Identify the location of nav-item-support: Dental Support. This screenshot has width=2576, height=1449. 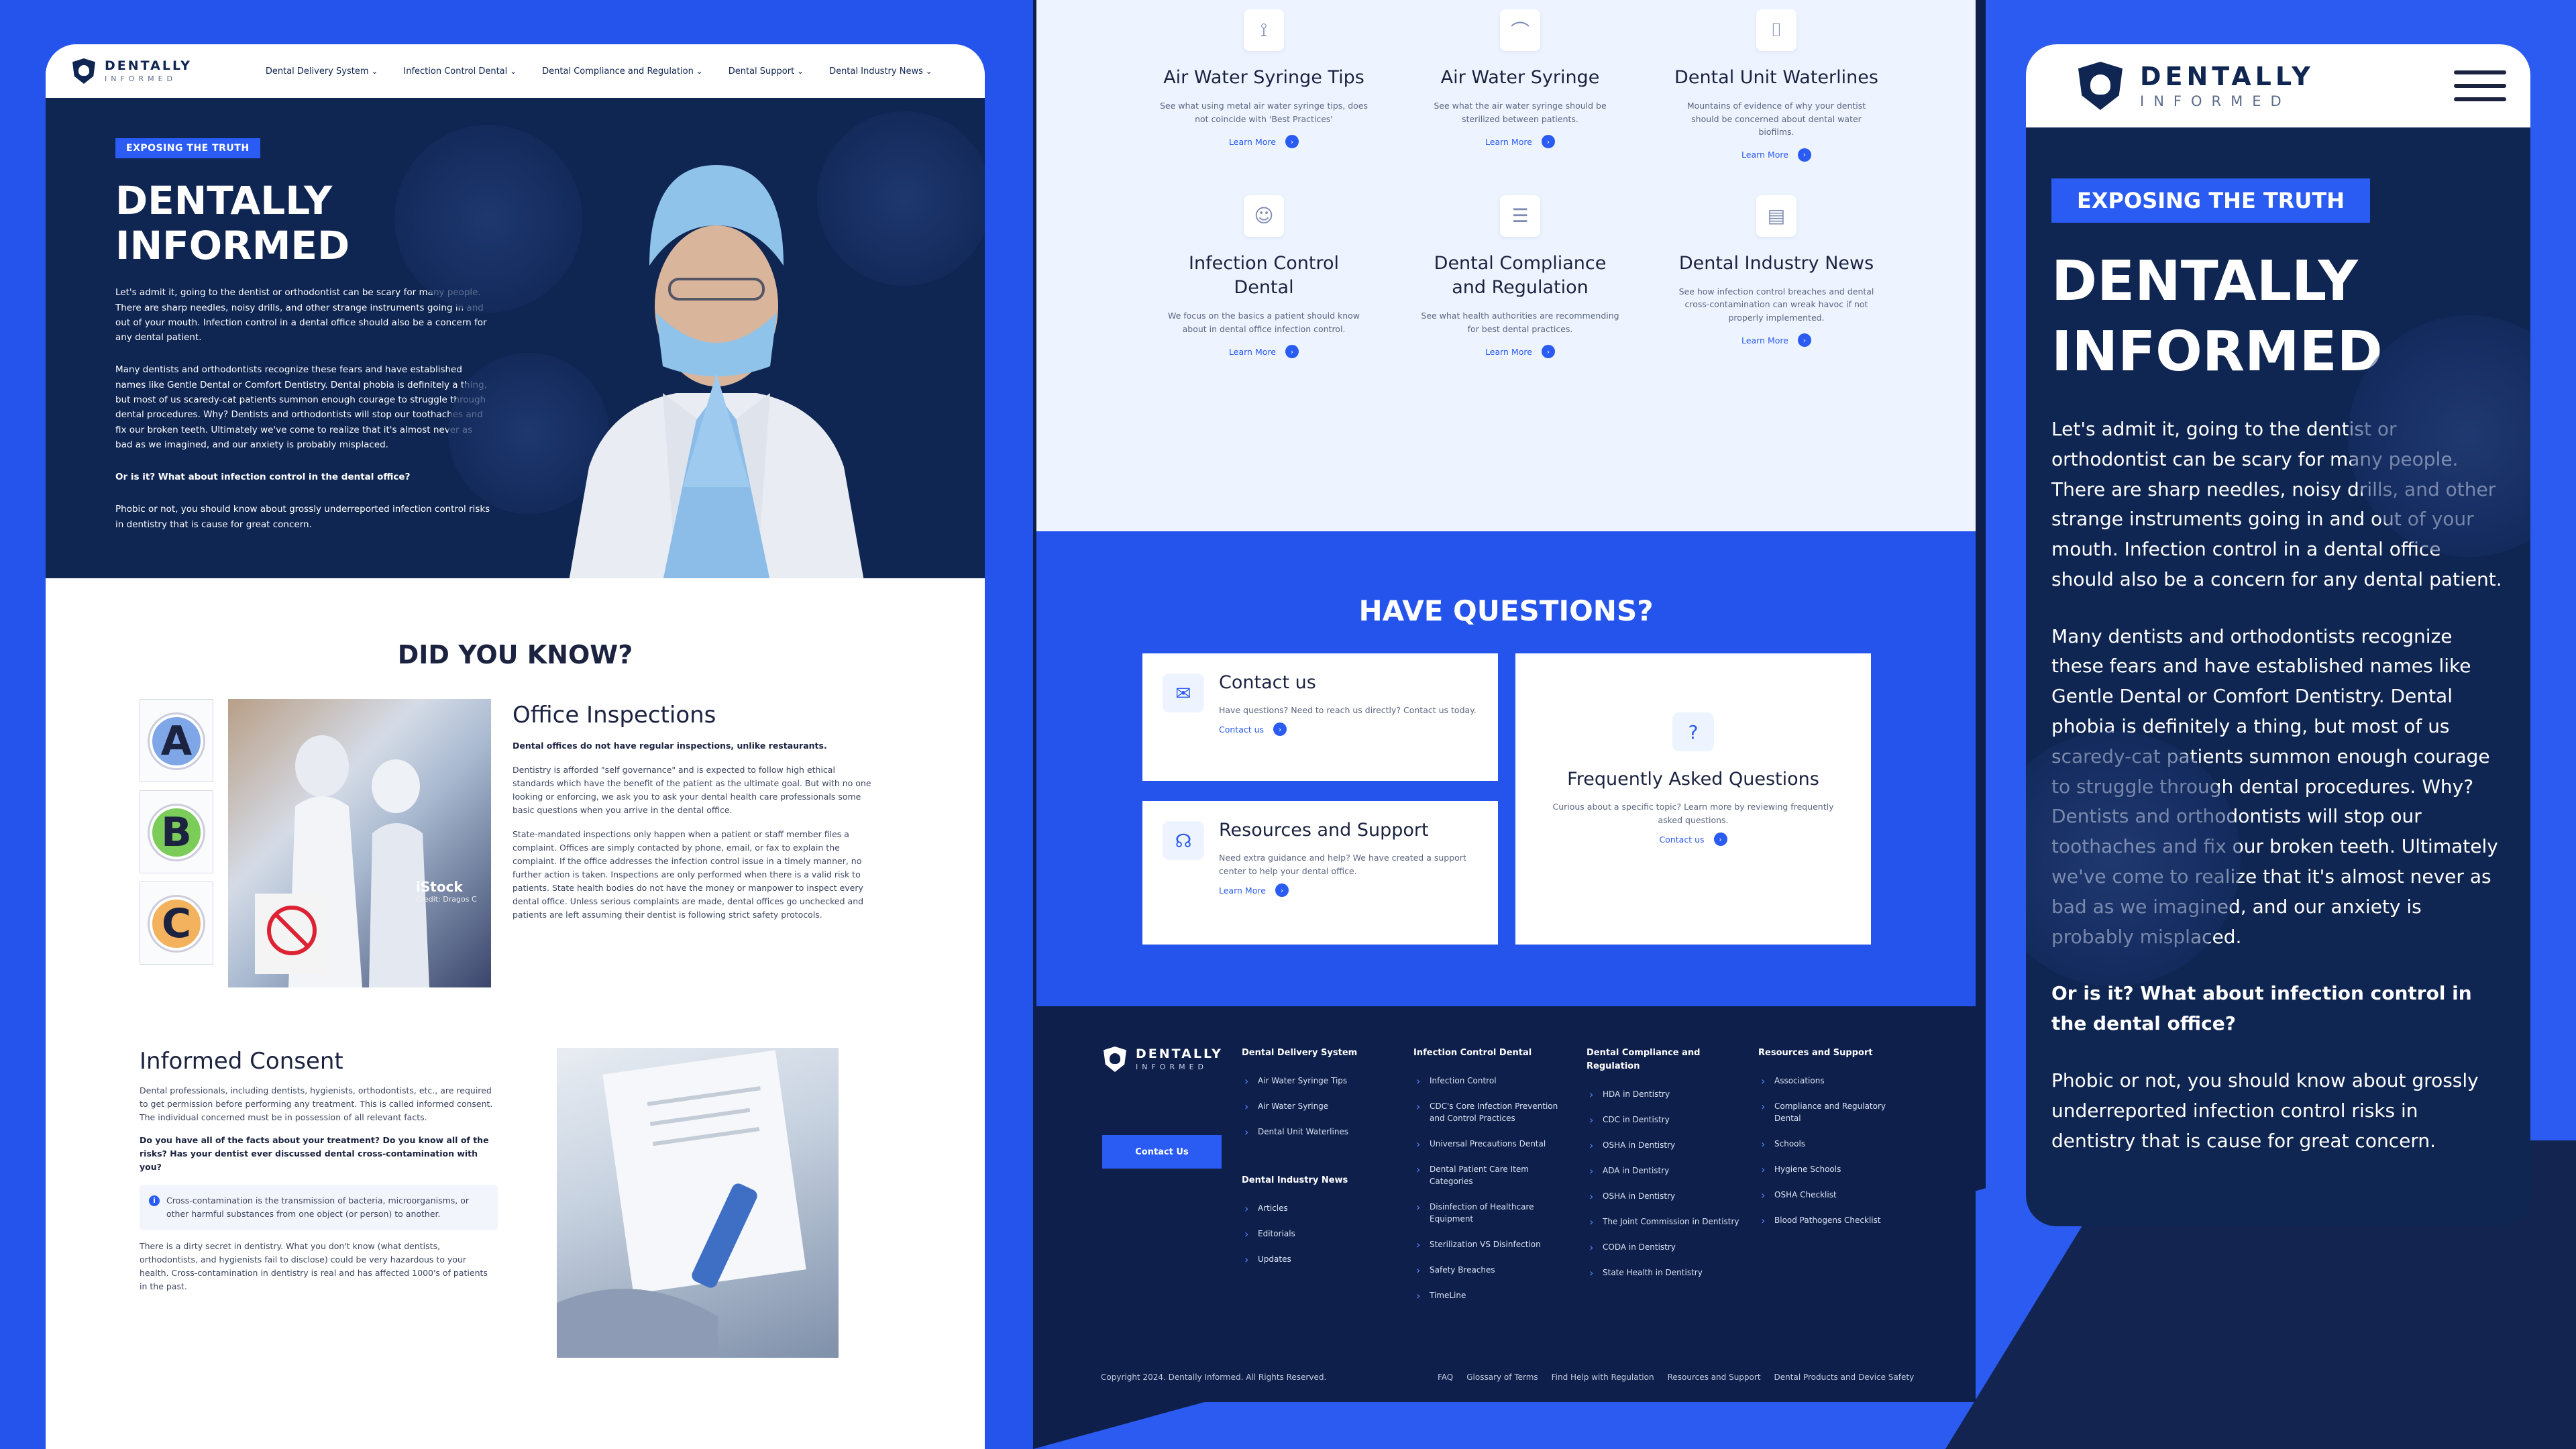
(766, 71).